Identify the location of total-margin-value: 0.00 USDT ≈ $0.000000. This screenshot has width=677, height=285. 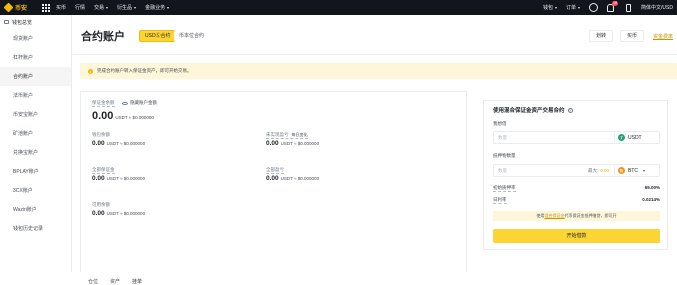
(119, 178).